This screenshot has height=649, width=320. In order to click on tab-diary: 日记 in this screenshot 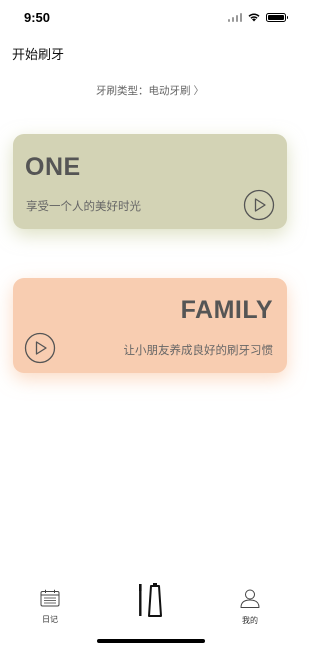, I will do `click(50, 607)`.